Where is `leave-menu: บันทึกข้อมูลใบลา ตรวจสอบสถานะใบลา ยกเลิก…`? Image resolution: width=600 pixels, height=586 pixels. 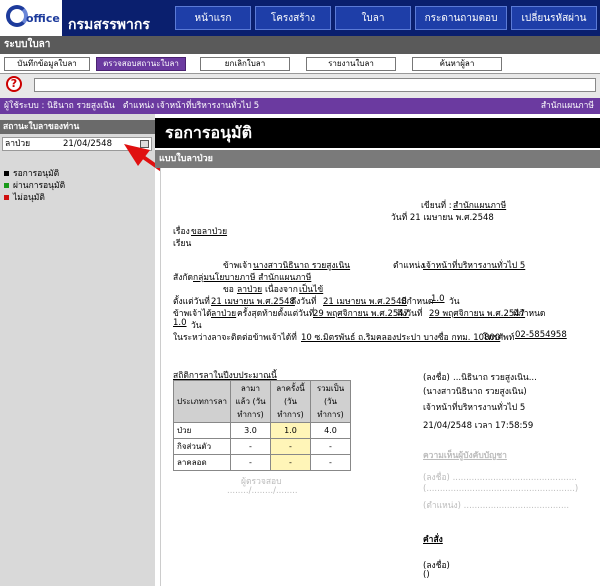 leave-menu: บันทึกข้อมูลใบลา ตรวจสอบสถานะใบลา ยกเลิก… is located at coordinates (300, 64).